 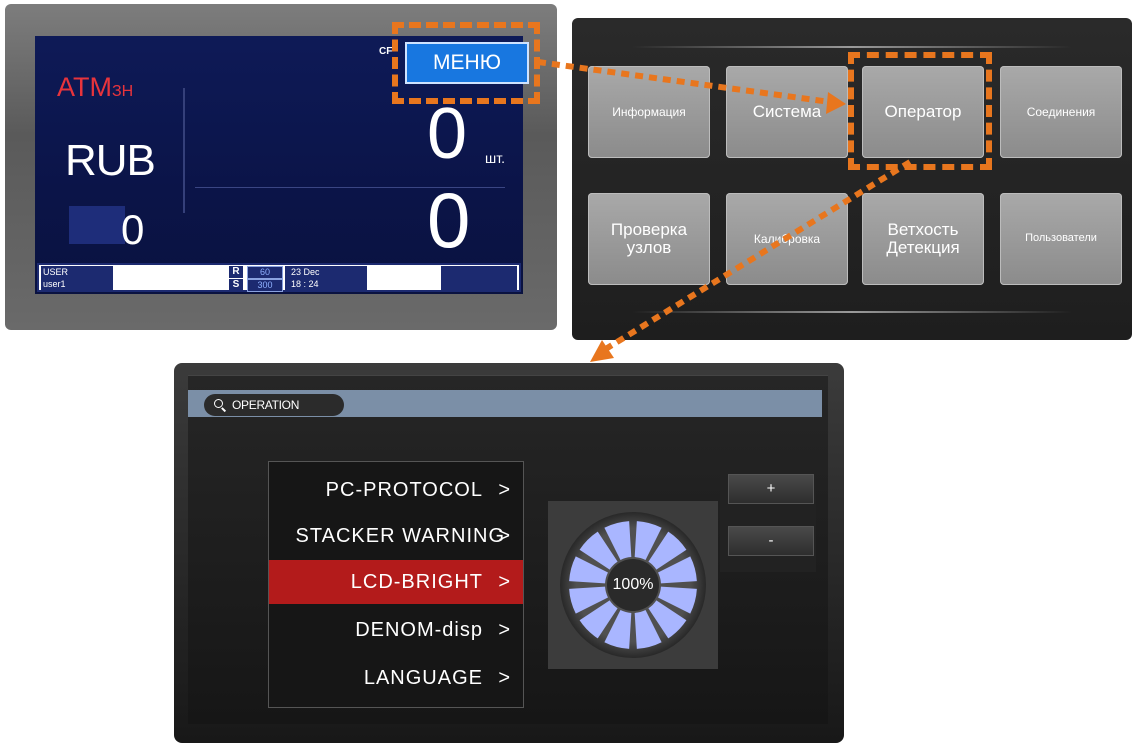 What do you see at coordinates (684, 82) in the screenshot?
I see `arrow-line-to-operator` at bounding box center [684, 82].